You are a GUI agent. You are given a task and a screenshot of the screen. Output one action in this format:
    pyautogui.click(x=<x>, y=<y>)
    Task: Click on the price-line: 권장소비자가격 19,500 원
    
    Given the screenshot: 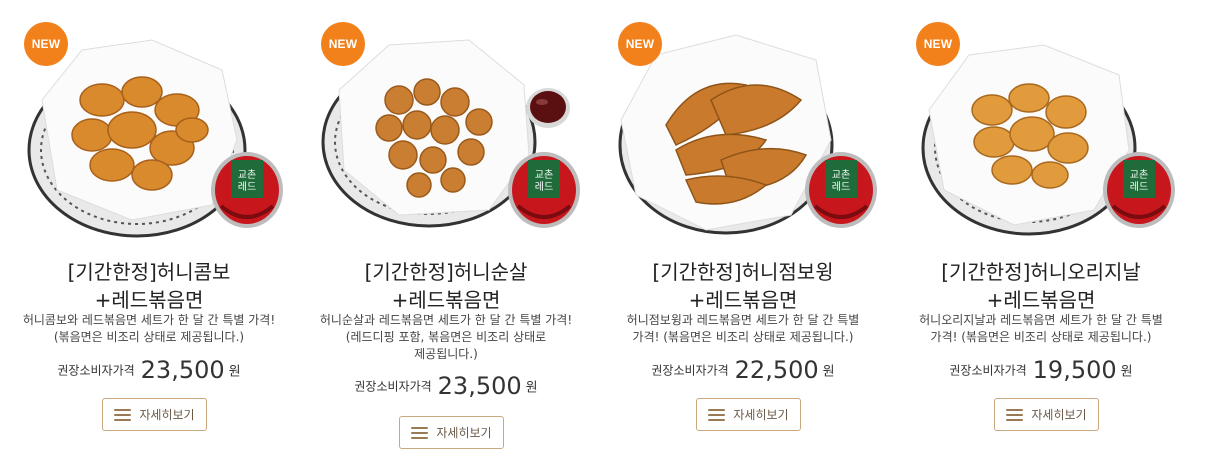 What is the action you would take?
    pyautogui.click(x=1041, y=370)
    